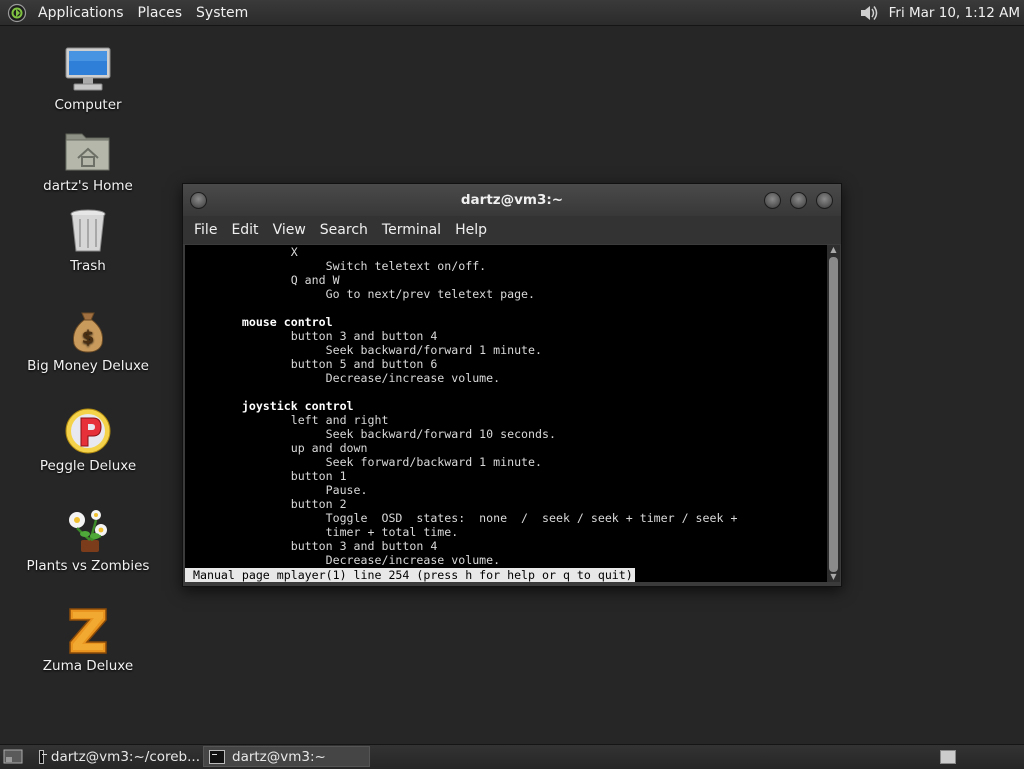  Describe the element at coordinates (772, 200) in the screenshot. I see `minimize-button` at that location.